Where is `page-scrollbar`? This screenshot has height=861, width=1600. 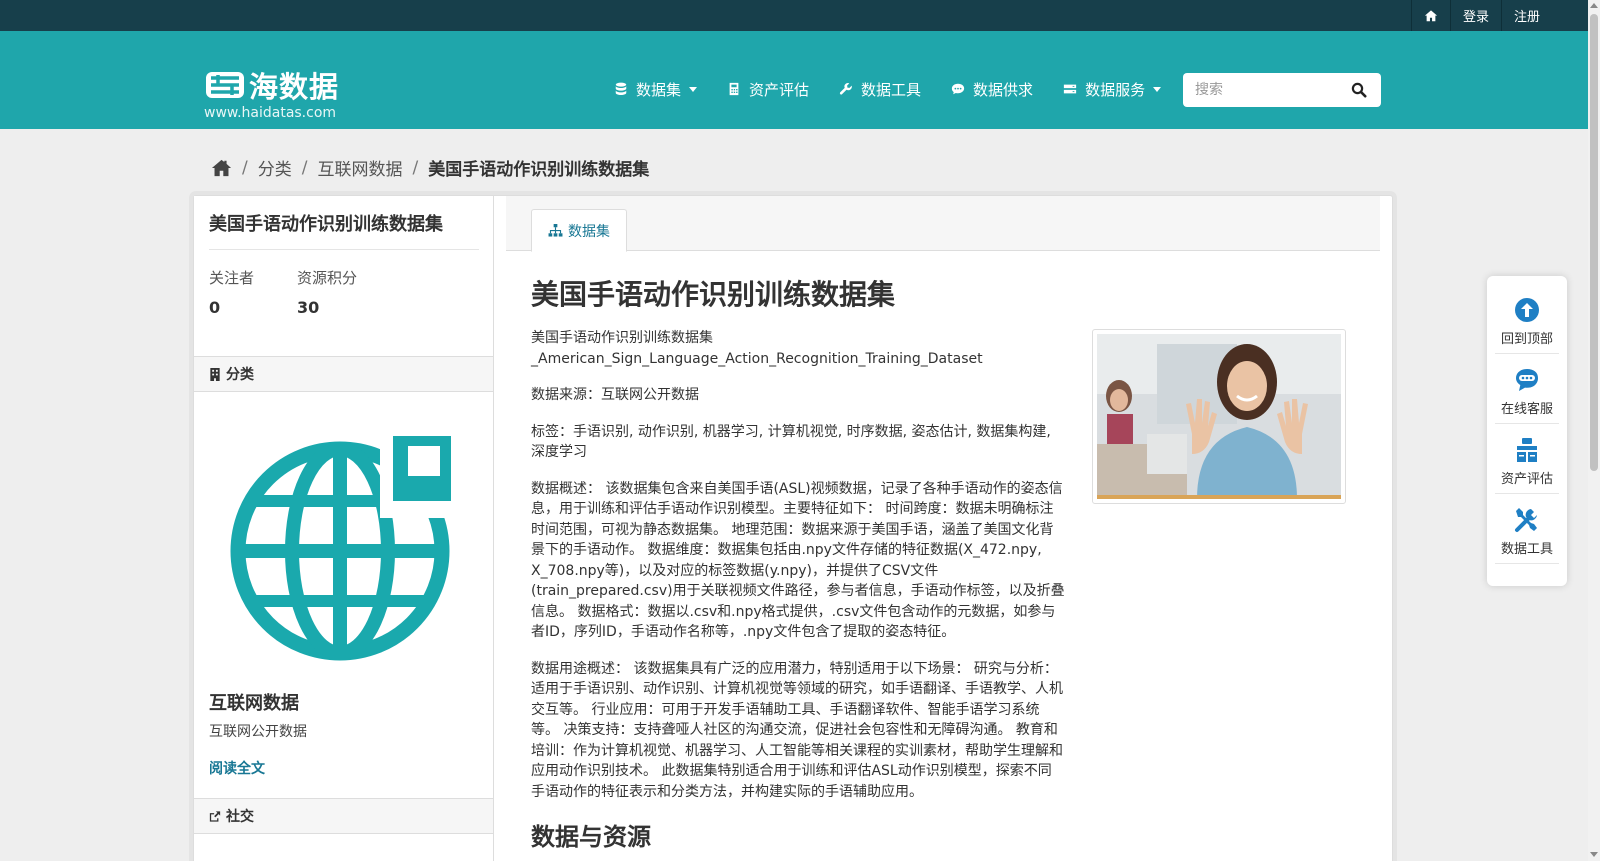
page-scrollbar is located at coordinates (1594, 430).